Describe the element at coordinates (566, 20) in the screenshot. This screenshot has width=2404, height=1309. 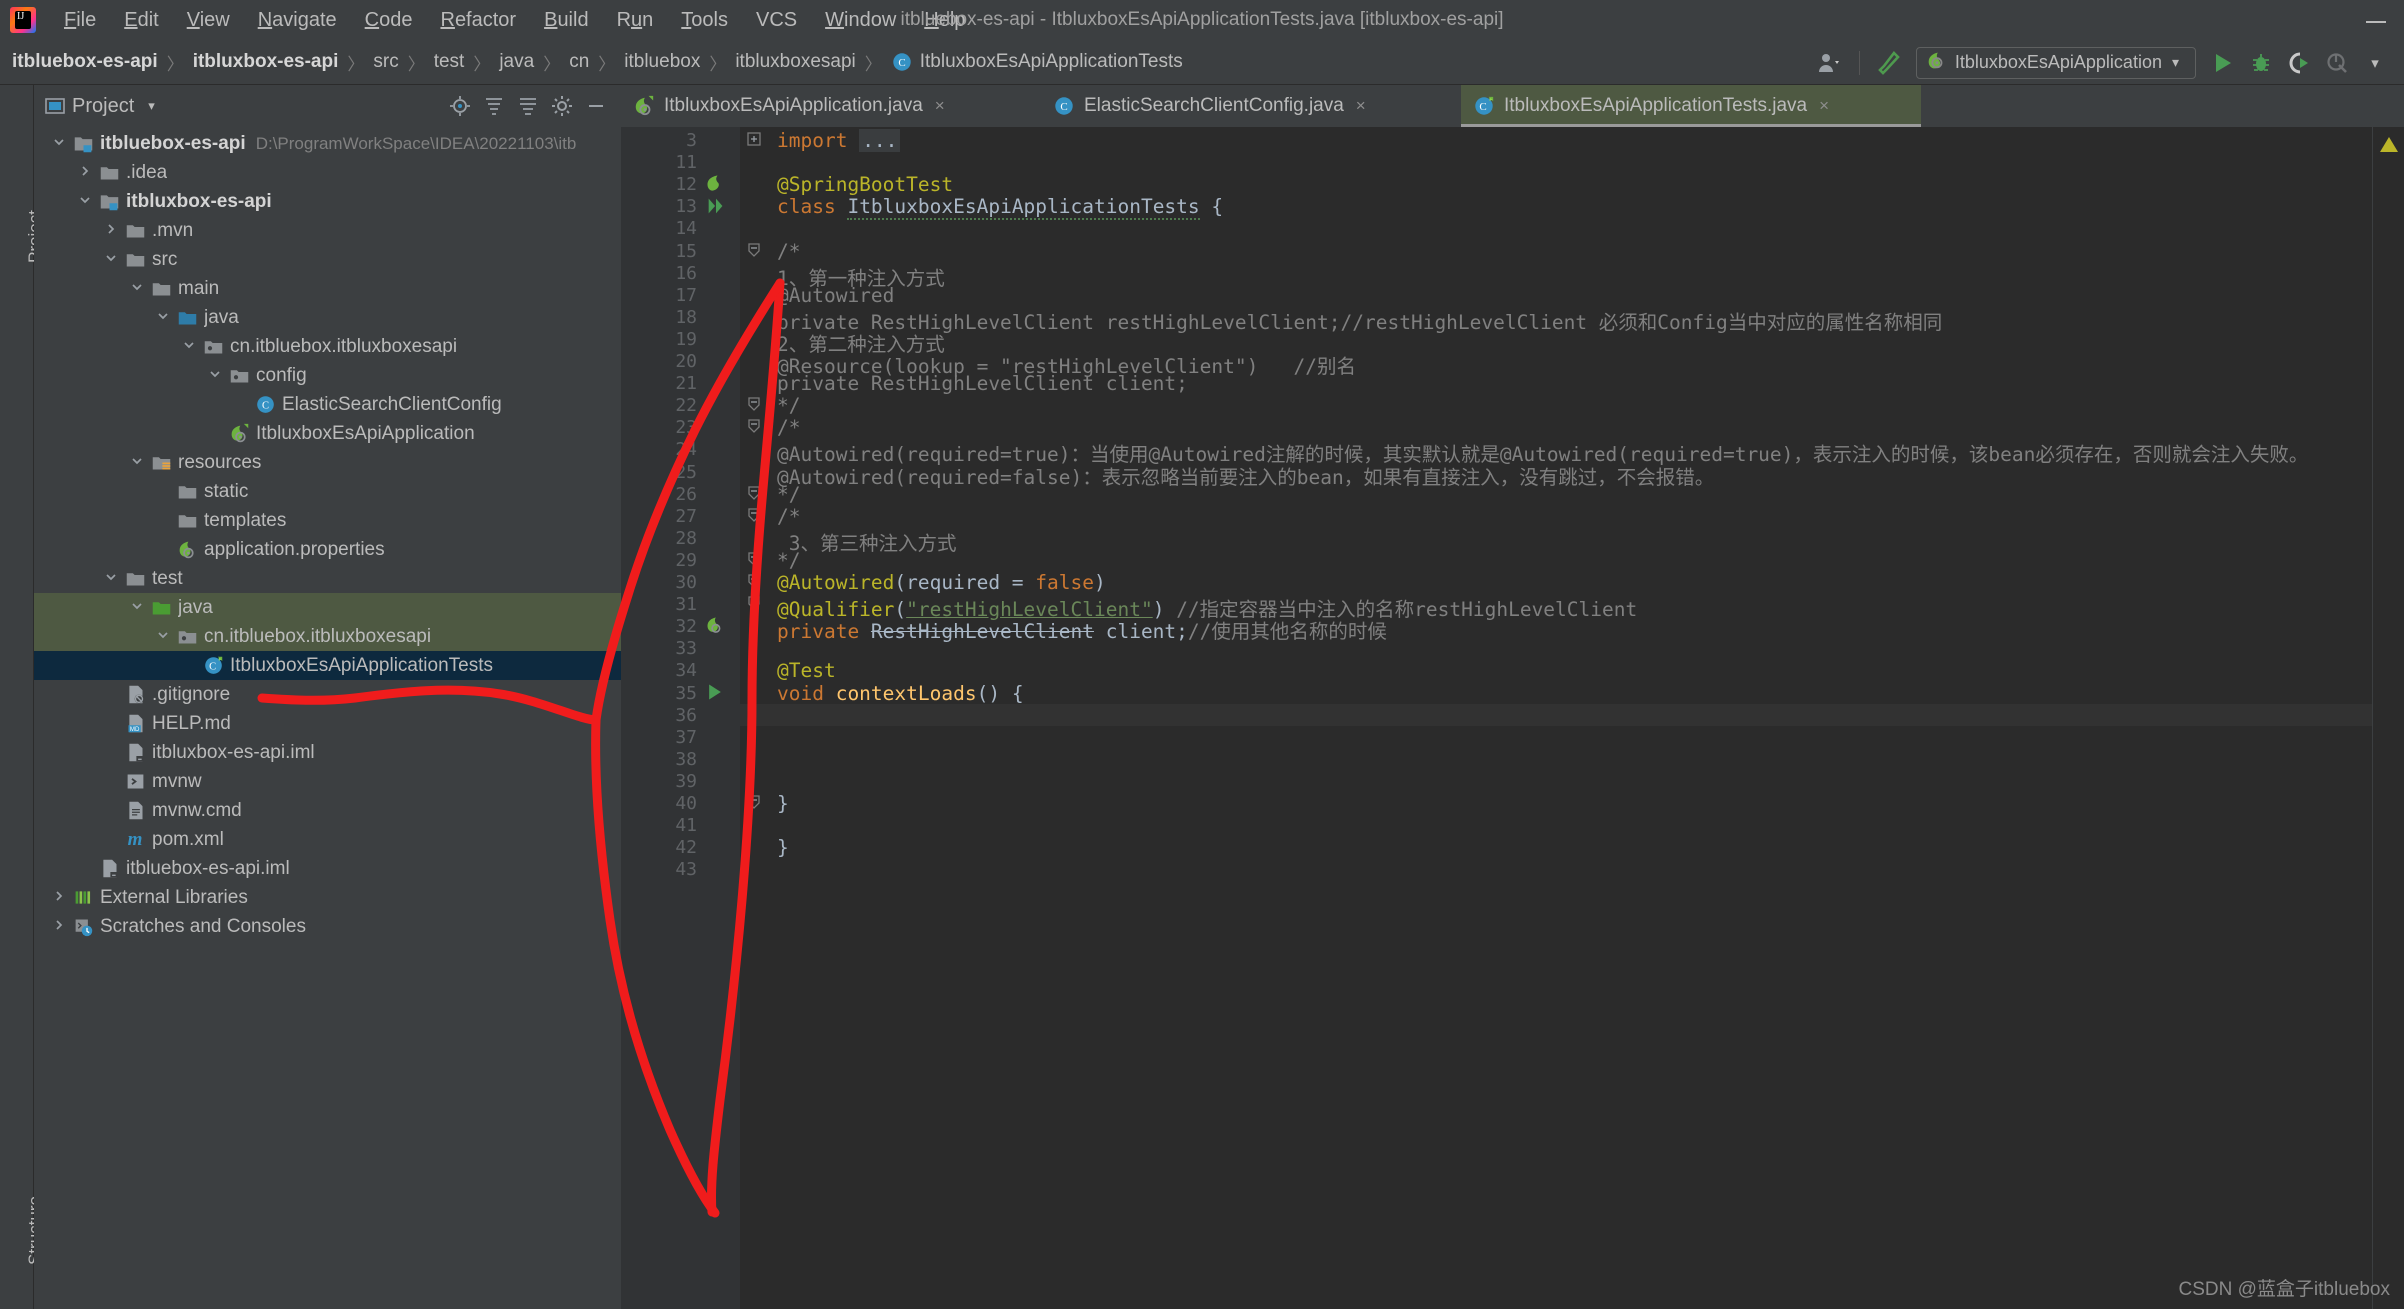
I see `menu-item-build: Build` at that location.